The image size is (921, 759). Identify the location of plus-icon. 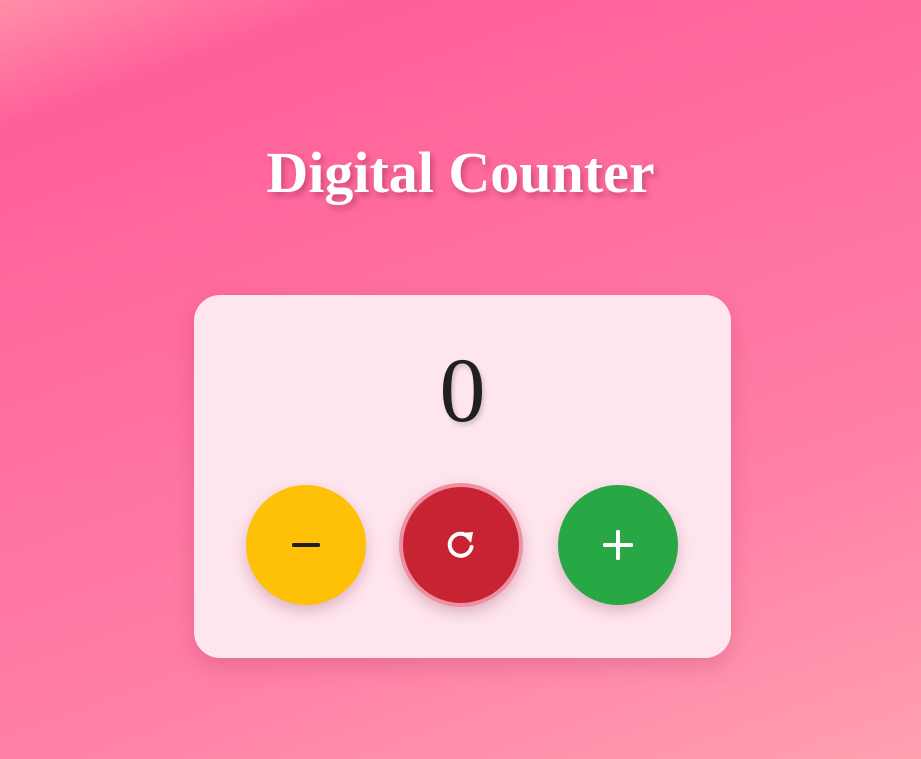
(618, 545).